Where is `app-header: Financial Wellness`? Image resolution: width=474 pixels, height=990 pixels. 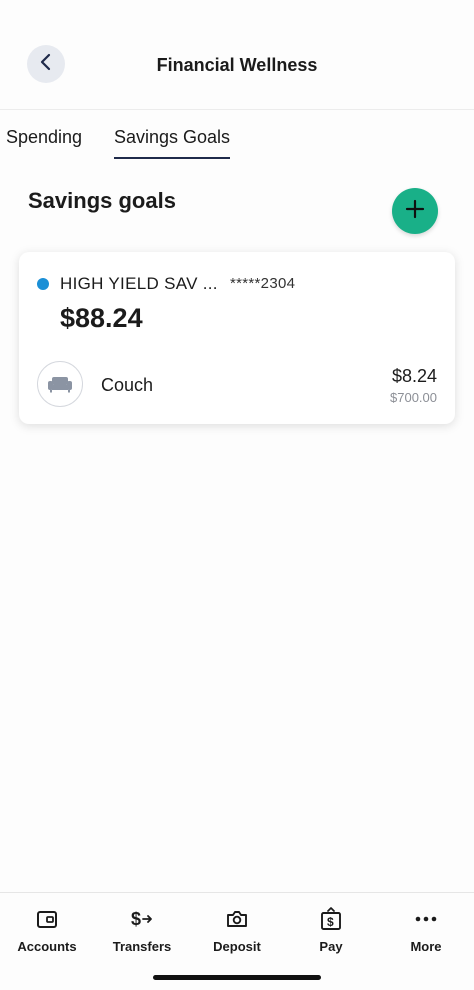 app-header: Financial Wellness is located at coordinates (237, 55).